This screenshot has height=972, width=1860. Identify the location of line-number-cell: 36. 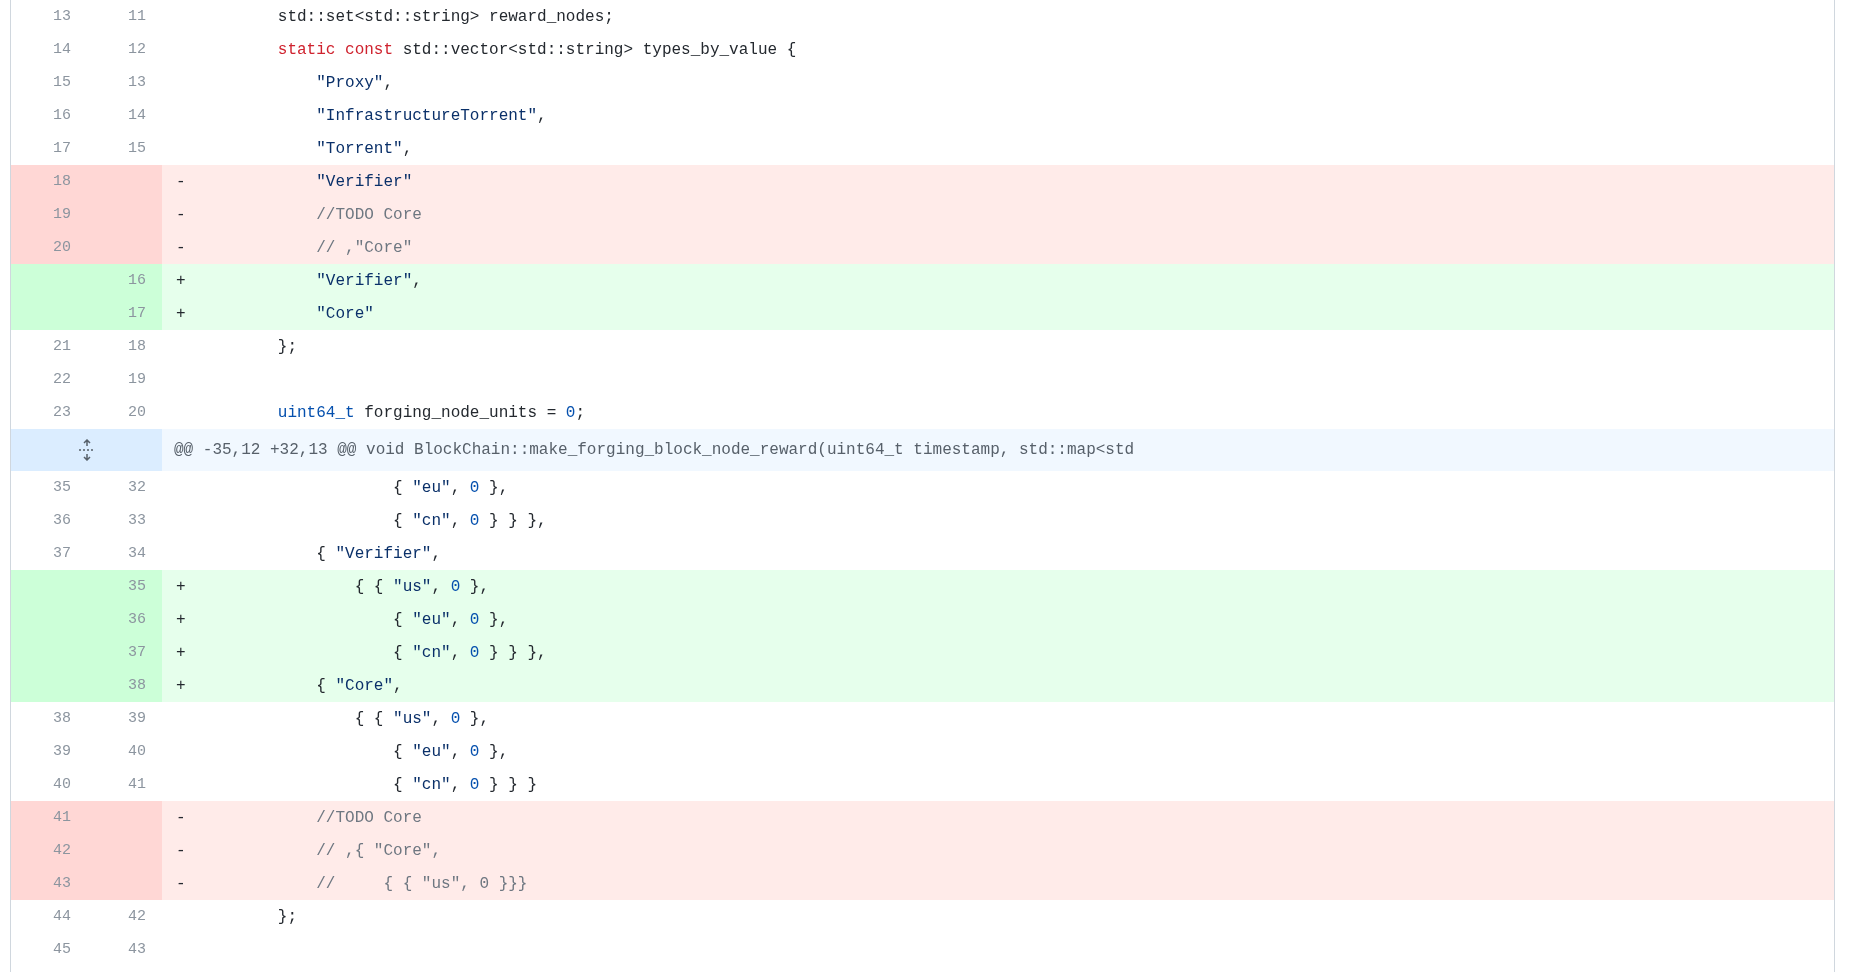
(124, 619).